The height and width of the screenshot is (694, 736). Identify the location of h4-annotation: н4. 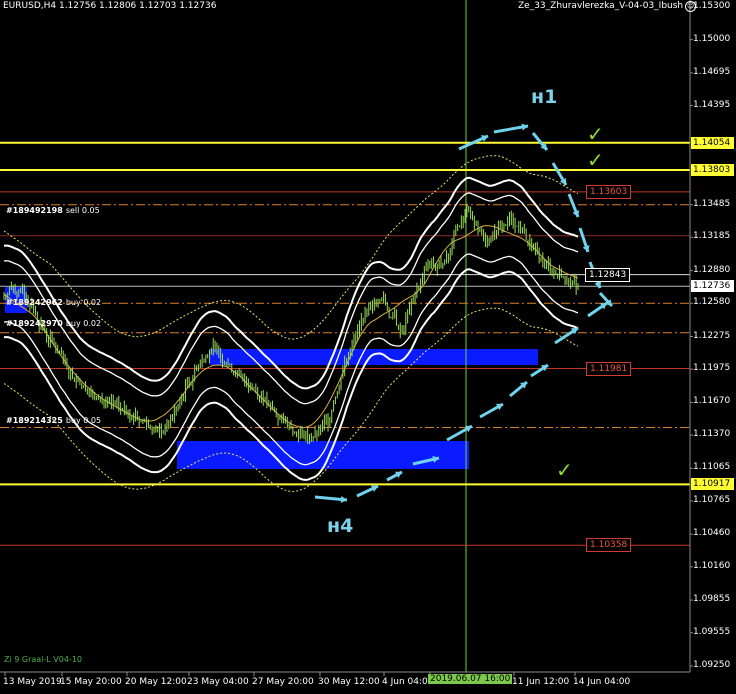
(340, 526).